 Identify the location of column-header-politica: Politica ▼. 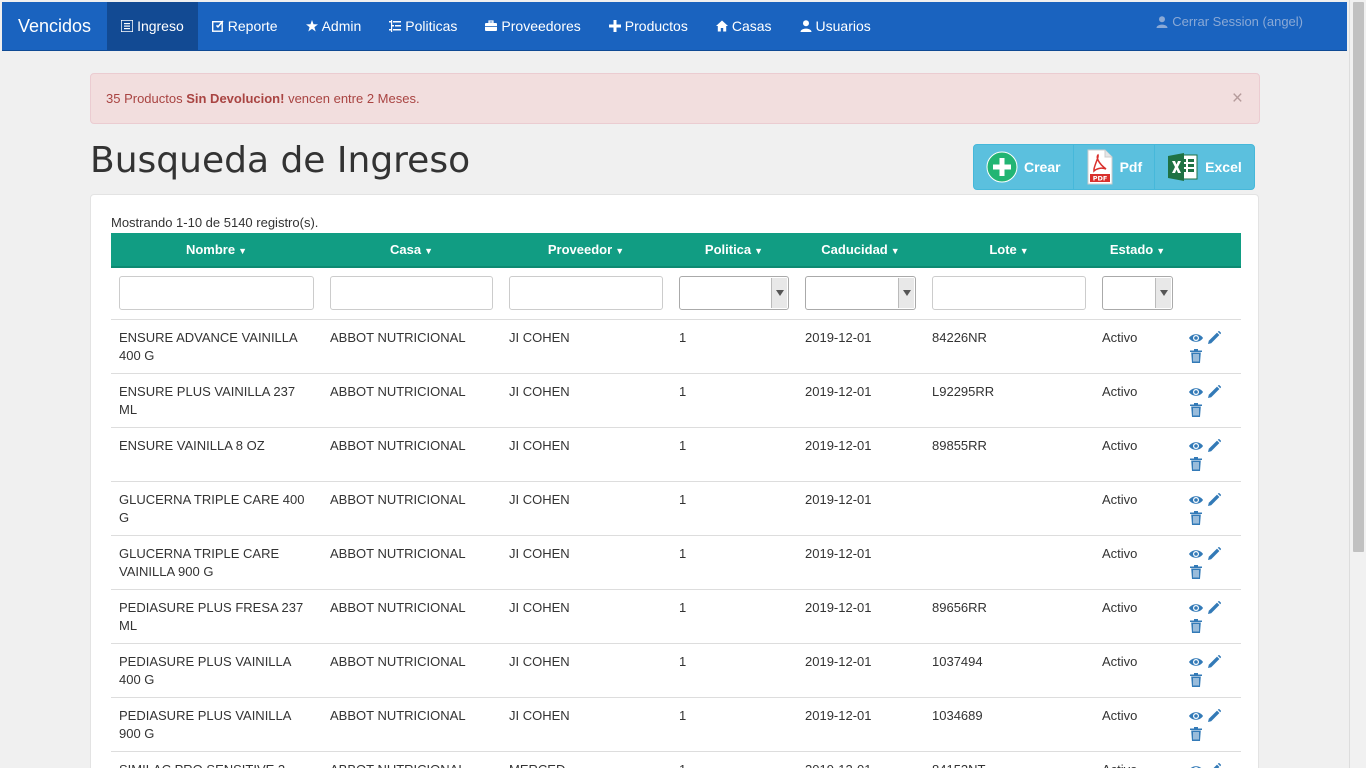
(734, 250).